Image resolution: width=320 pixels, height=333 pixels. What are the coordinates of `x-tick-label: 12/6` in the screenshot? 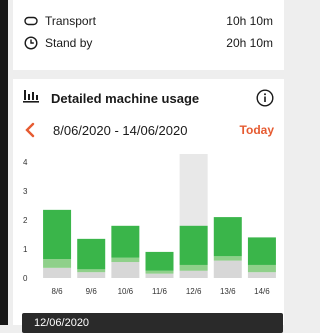 It's located at (194, 291).